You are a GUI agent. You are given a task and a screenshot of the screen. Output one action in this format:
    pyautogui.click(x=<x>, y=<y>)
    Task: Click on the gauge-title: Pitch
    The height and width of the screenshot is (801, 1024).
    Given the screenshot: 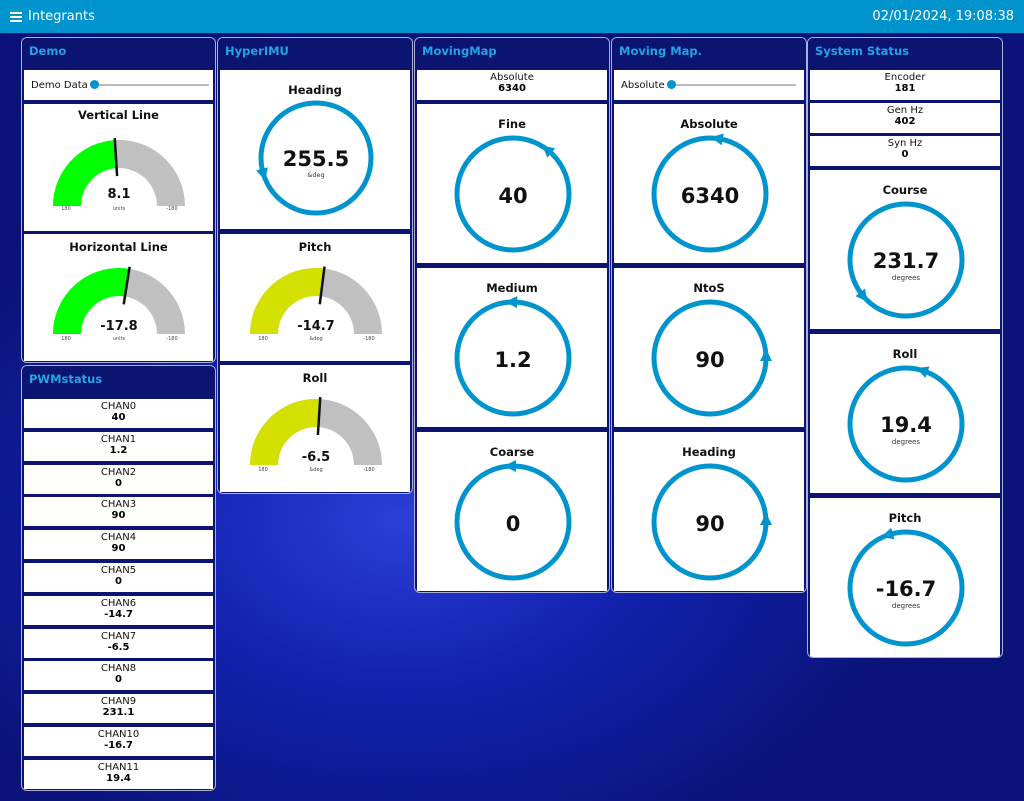 What is the action you would take?
    pyautogui.click(x=315, y=247)
    